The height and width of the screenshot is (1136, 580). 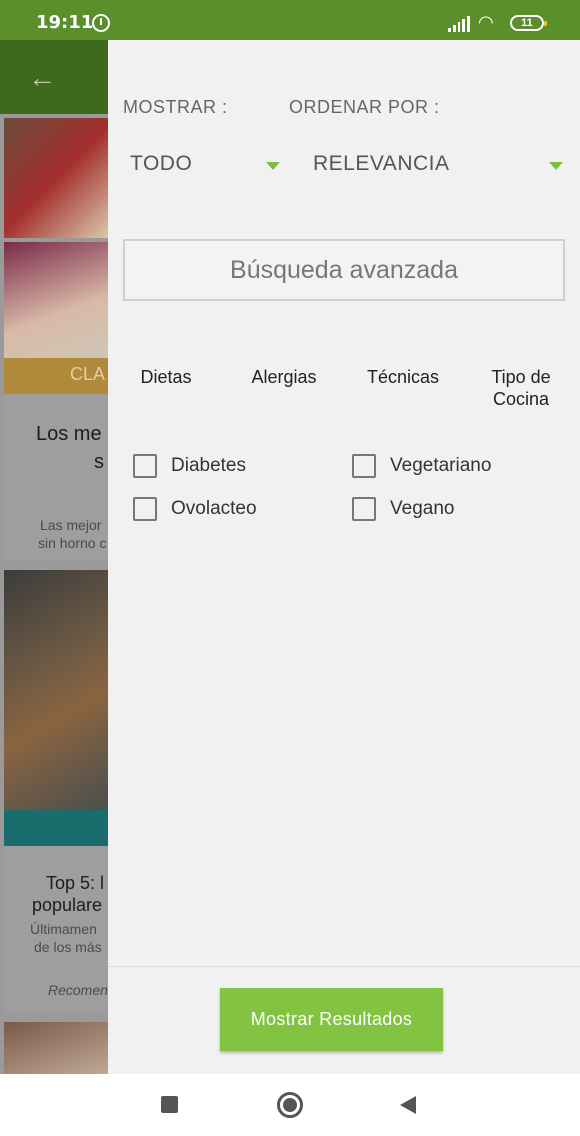 I want to click on back-icon, so click(x=408, y=1105).